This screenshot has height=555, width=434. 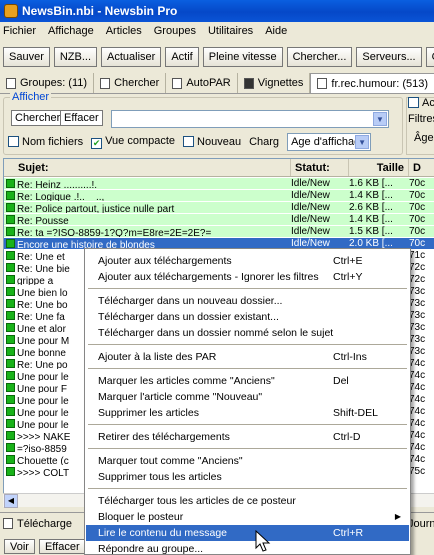 I want to click on context-menu-item: Supprimer les articles Shift-DEL, so click(x=247, y=413).